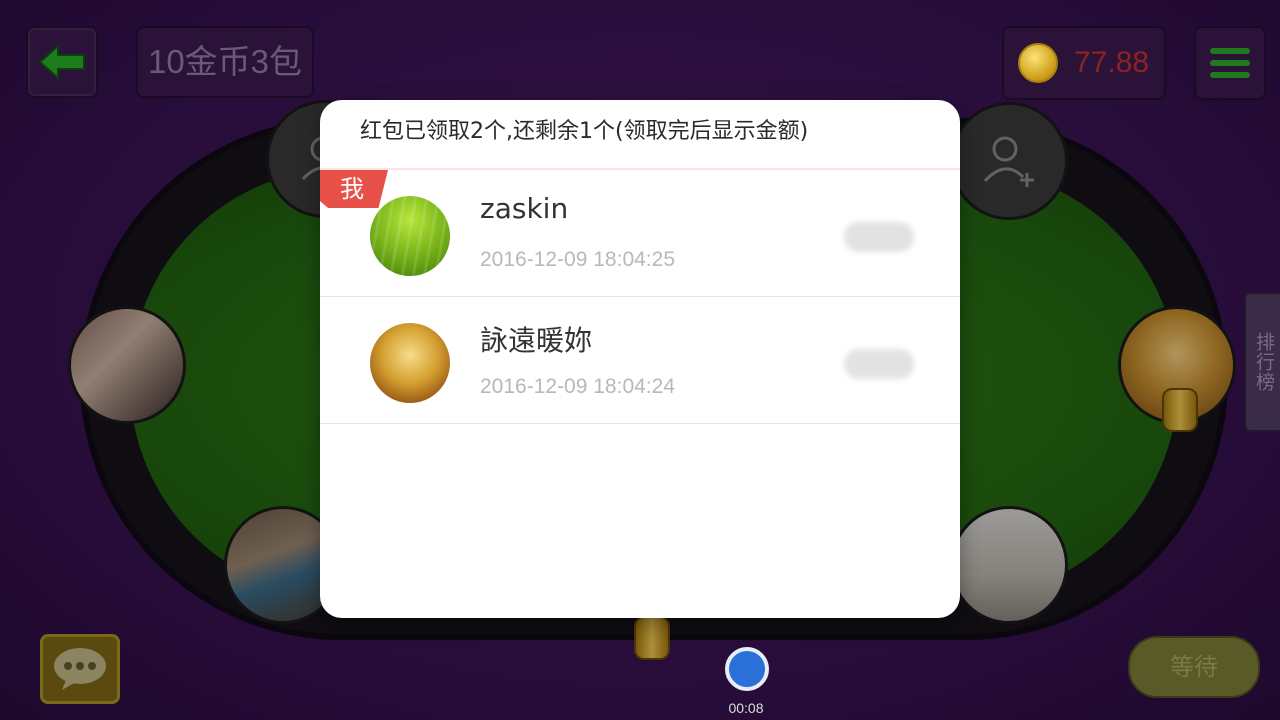 The height and width of the screenshot is (720, 1280). What do you see at coordinates (747, 669) in the screenshot?
I see `timer-icon` at bounding box center [747, 669].